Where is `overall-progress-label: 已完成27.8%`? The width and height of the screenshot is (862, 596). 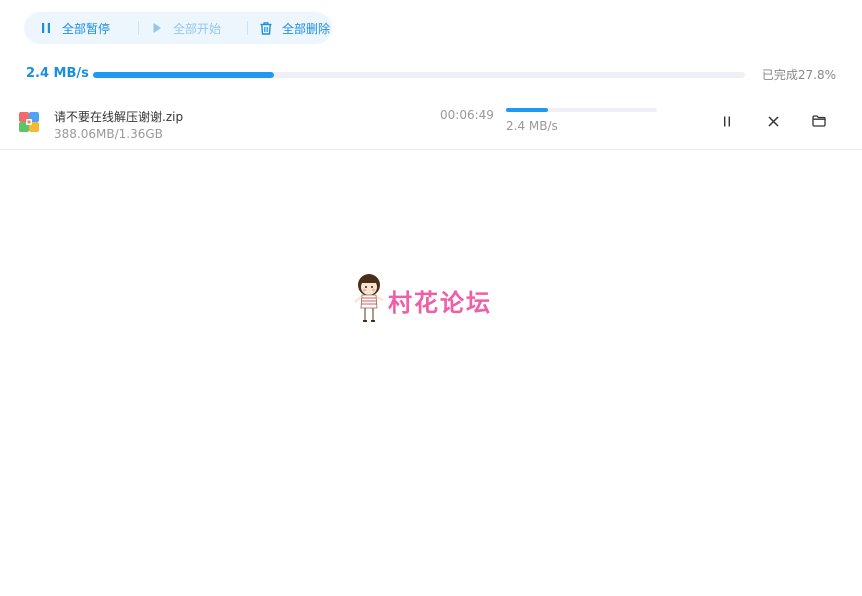 overall-progress-label: 已完成27.8% is located at coordinates (798, 75).